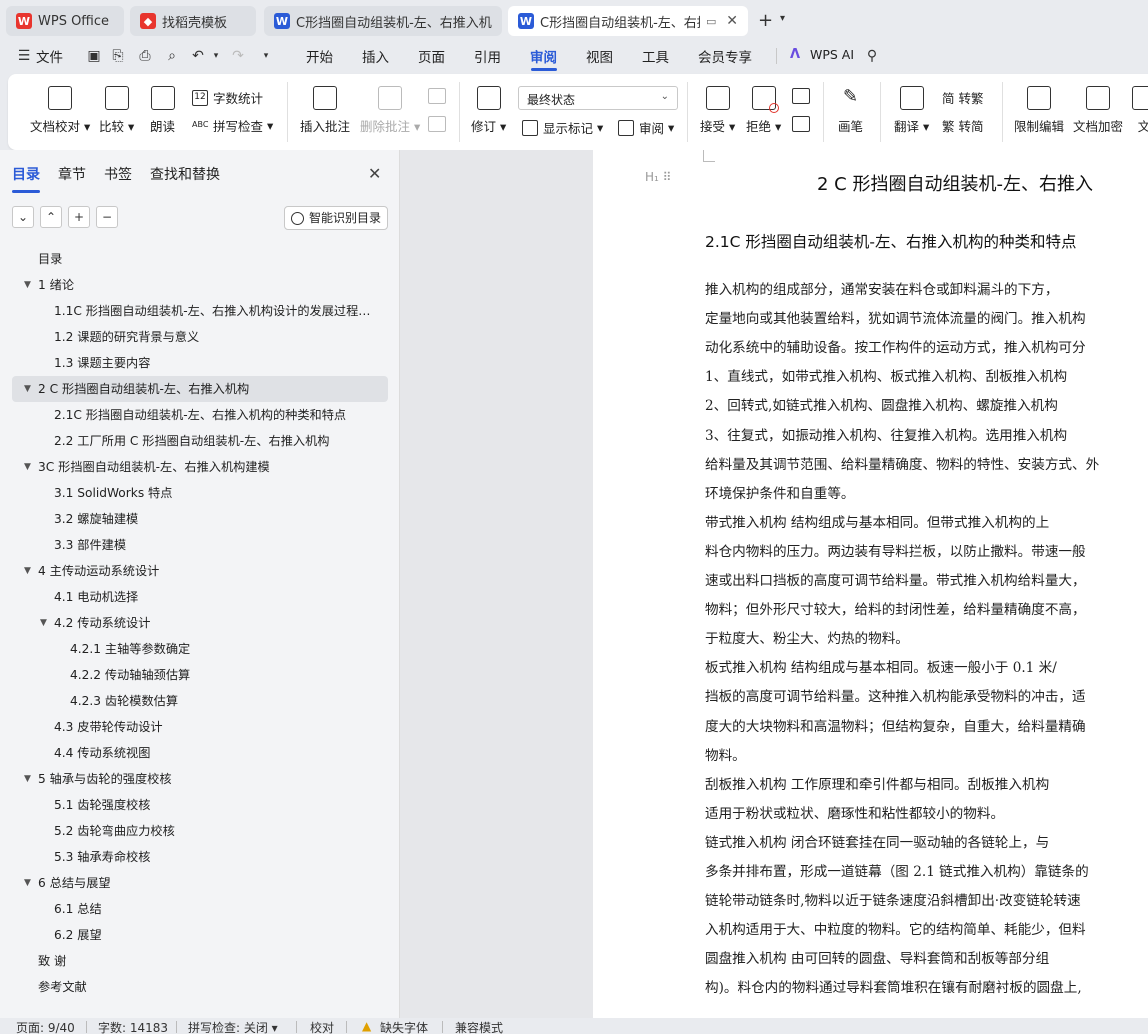  I want to click on toc-item: ▼ 1 绪论, so click(200, 285).